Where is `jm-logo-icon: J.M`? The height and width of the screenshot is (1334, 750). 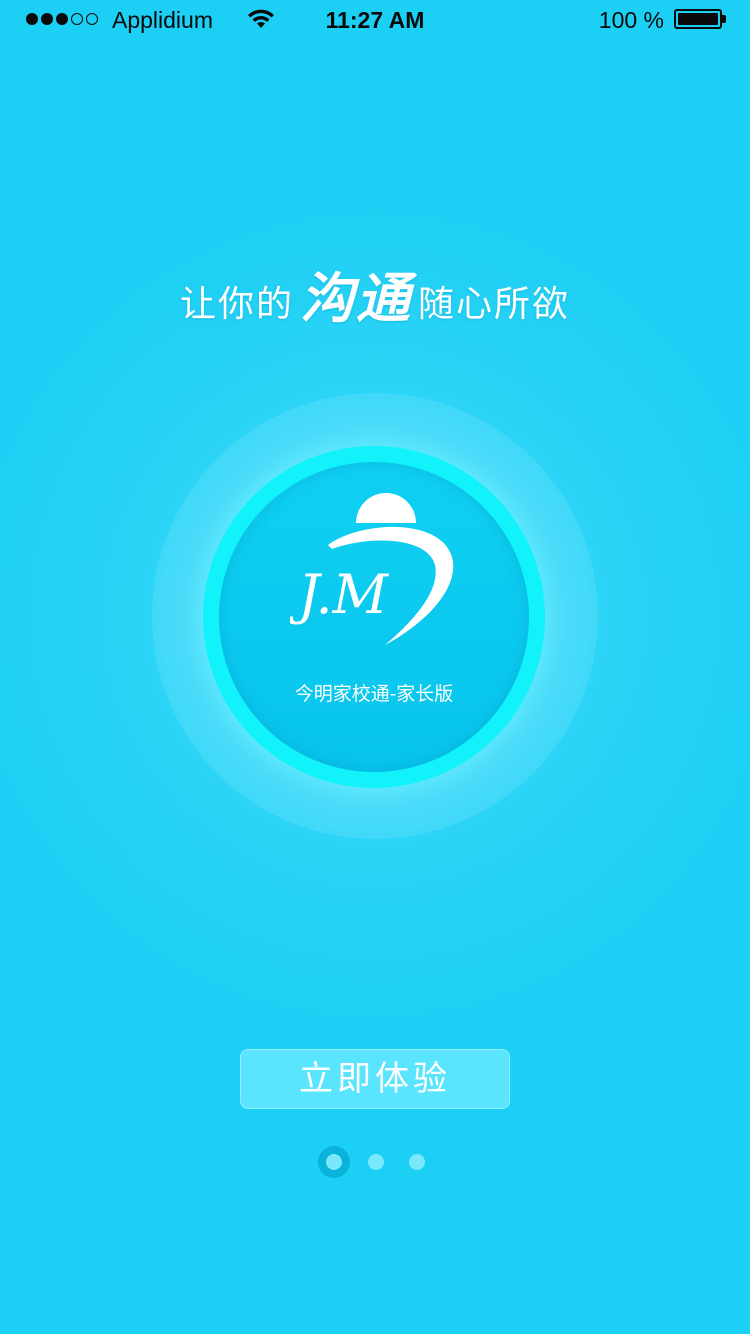 jm-logo-icon: J.M is located at coordinates (372, 569).